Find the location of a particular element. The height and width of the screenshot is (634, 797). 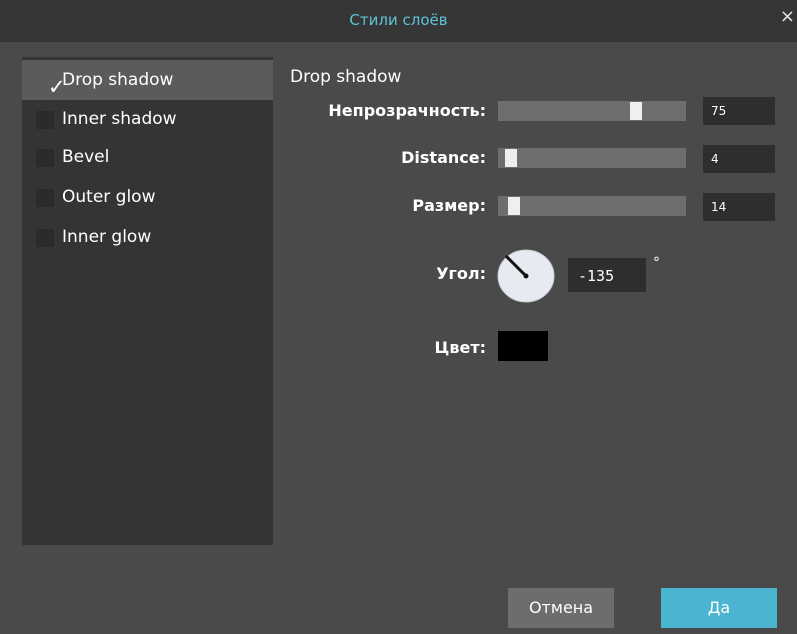

opacity-slider-thumb is located at coordinates (636, 111).